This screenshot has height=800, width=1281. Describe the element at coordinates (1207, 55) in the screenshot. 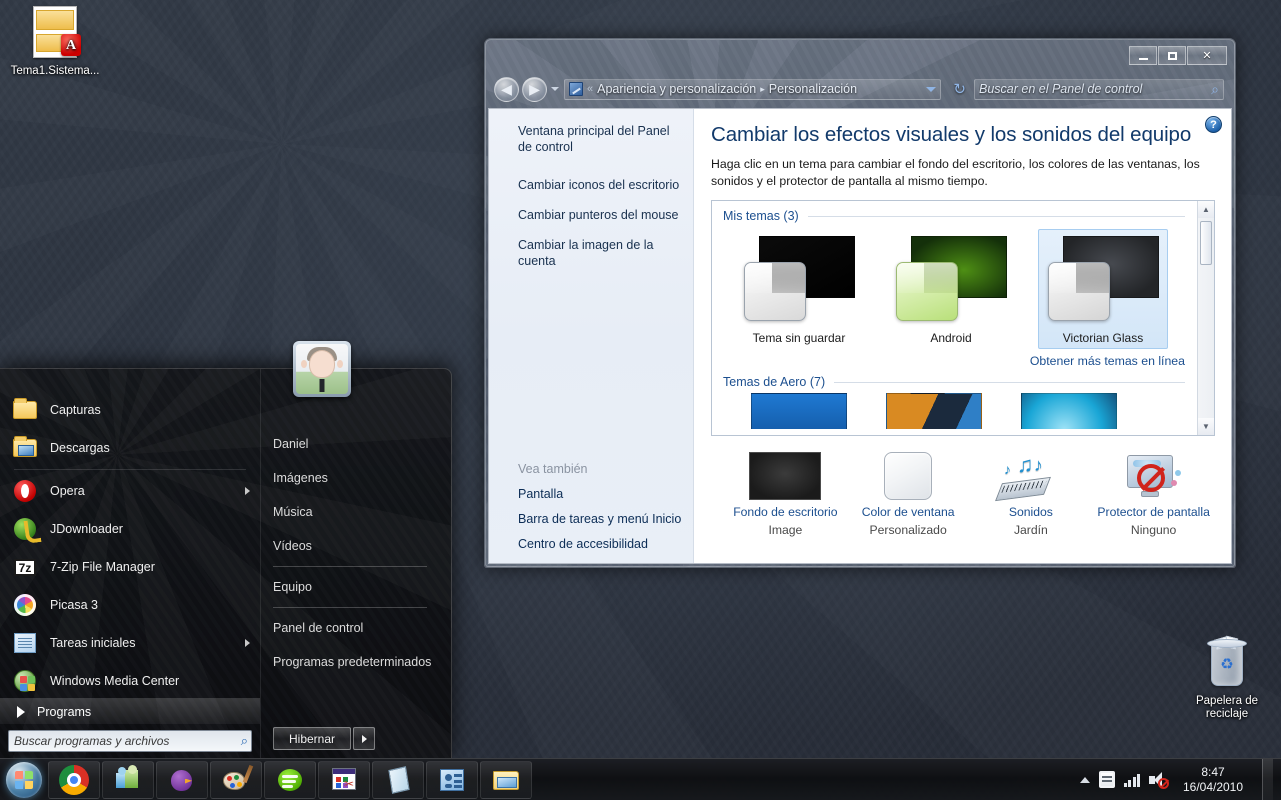

I see `close-button: ✕` at that location.